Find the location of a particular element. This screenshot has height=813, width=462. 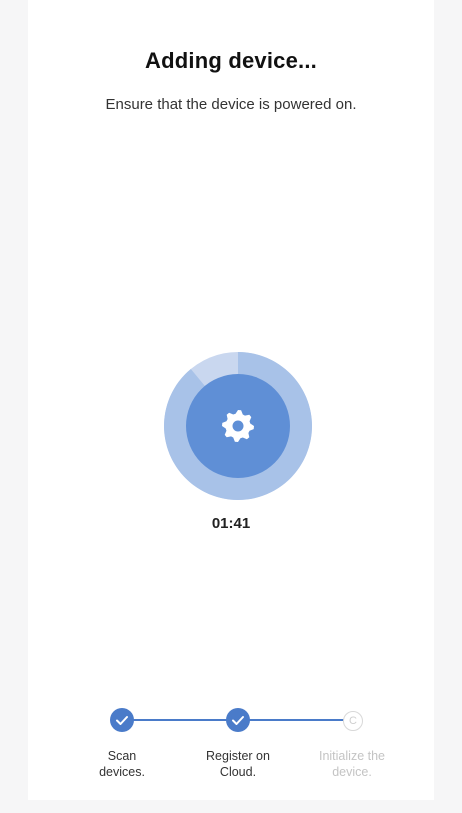

step-label-register-line1: Register on is located at coordinates (238, 756).